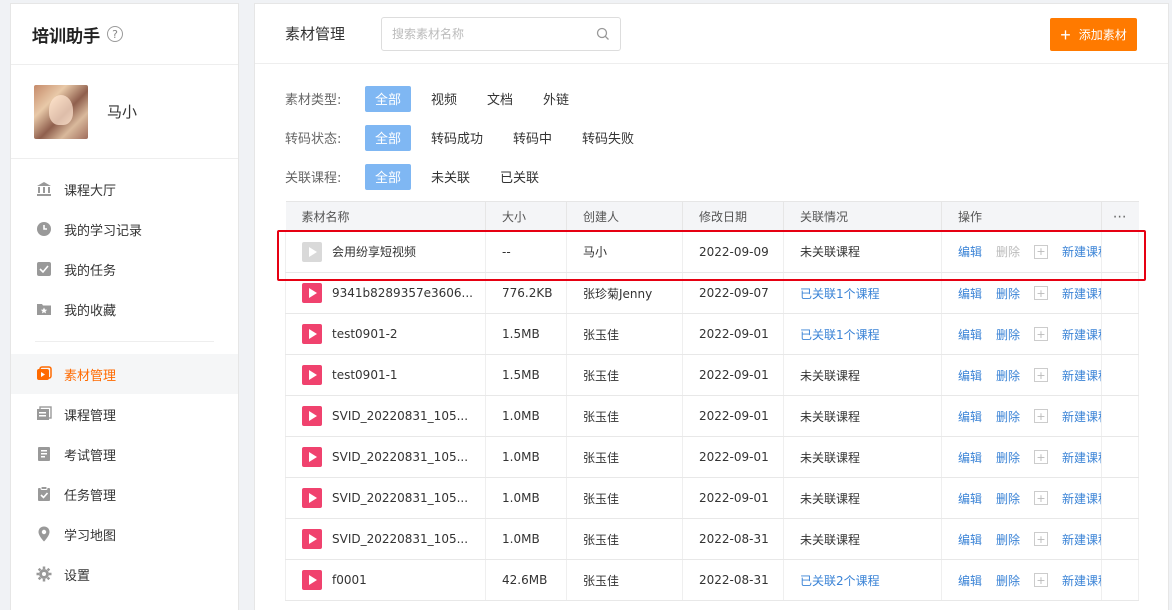  What do you see at coordinates (312, 498) in the screenshot?
I see `video-play-icon` at bounding box center [312, 498].